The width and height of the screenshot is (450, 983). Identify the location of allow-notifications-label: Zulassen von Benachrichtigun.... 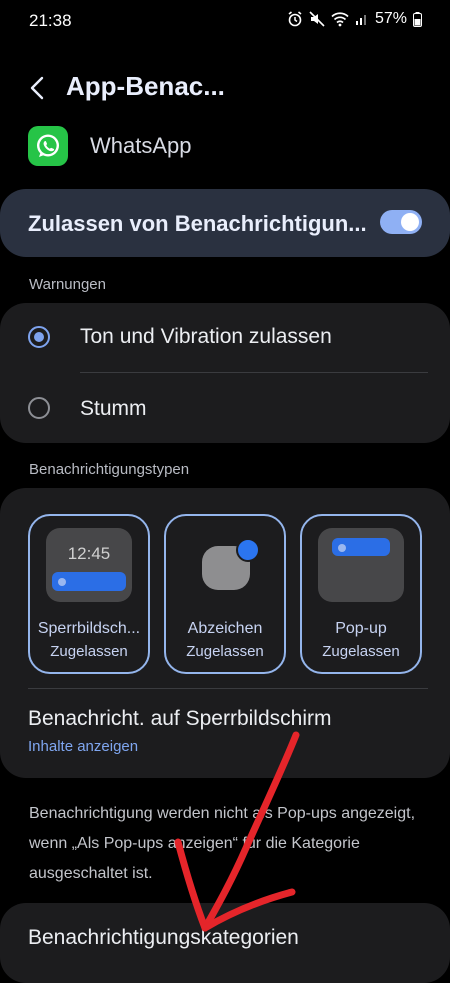
(197, 223).